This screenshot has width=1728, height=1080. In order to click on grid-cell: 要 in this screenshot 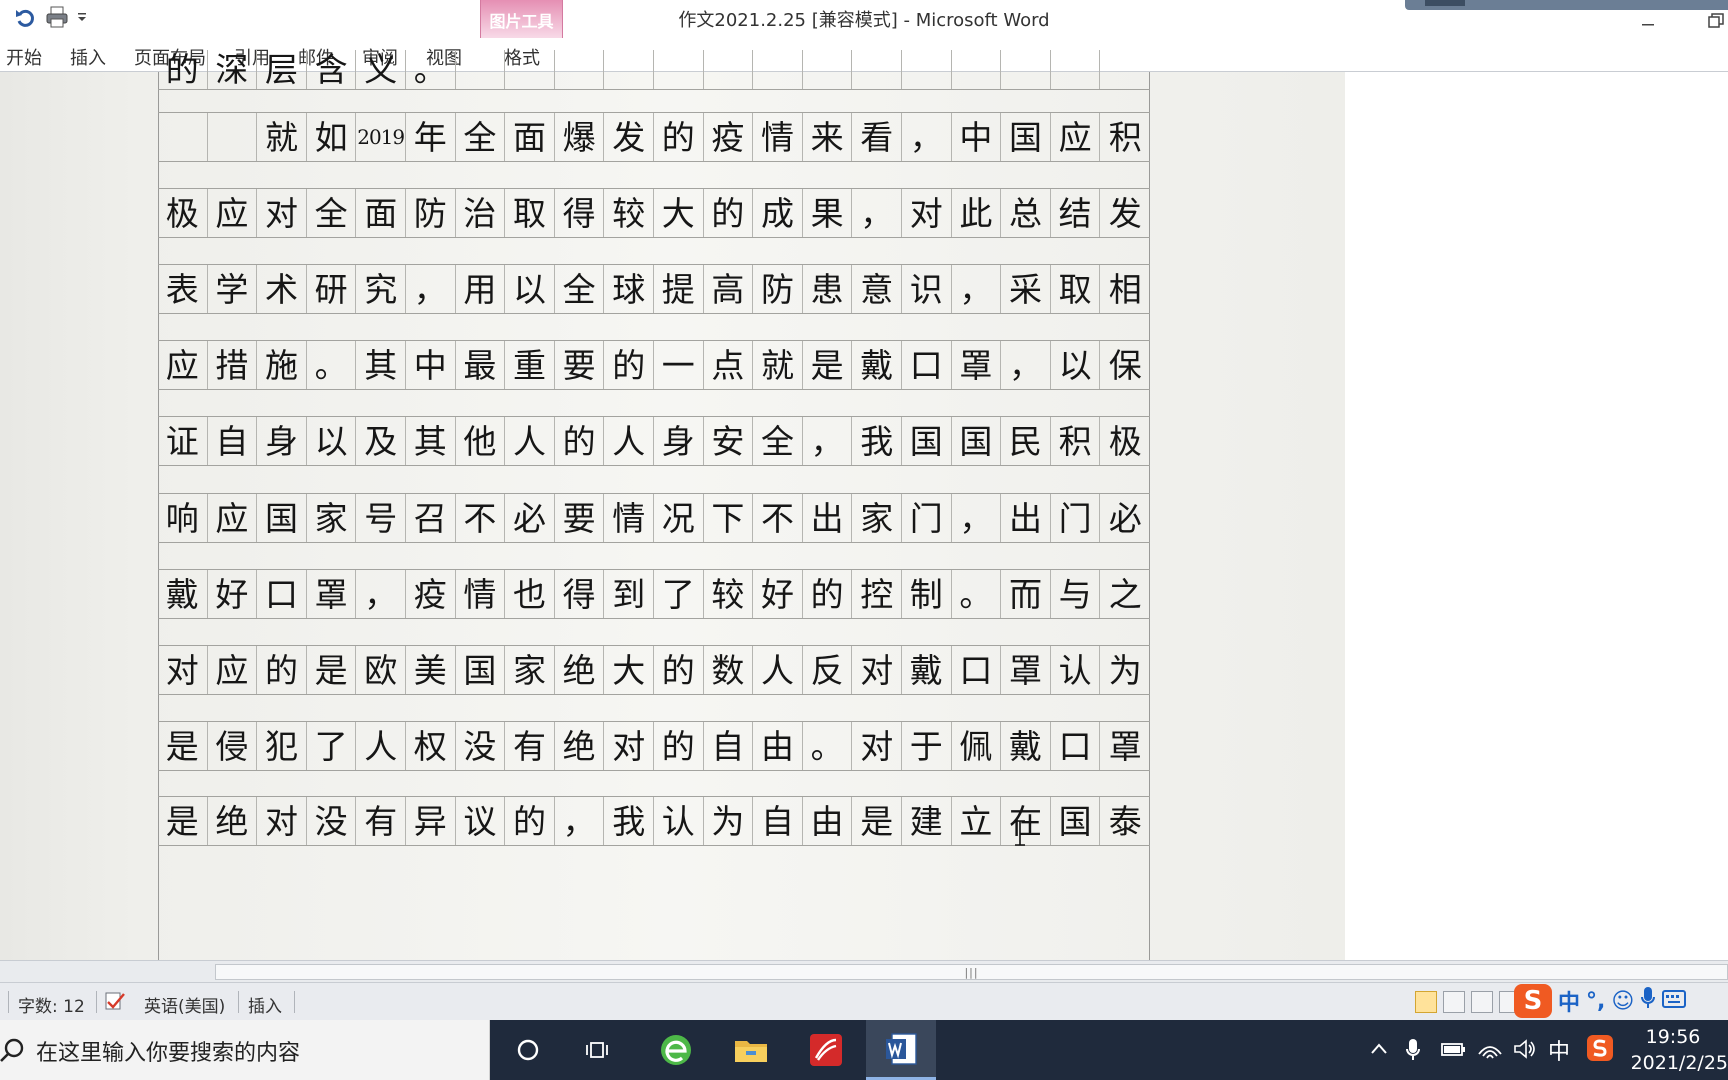, I will do `click(580, 365)`.